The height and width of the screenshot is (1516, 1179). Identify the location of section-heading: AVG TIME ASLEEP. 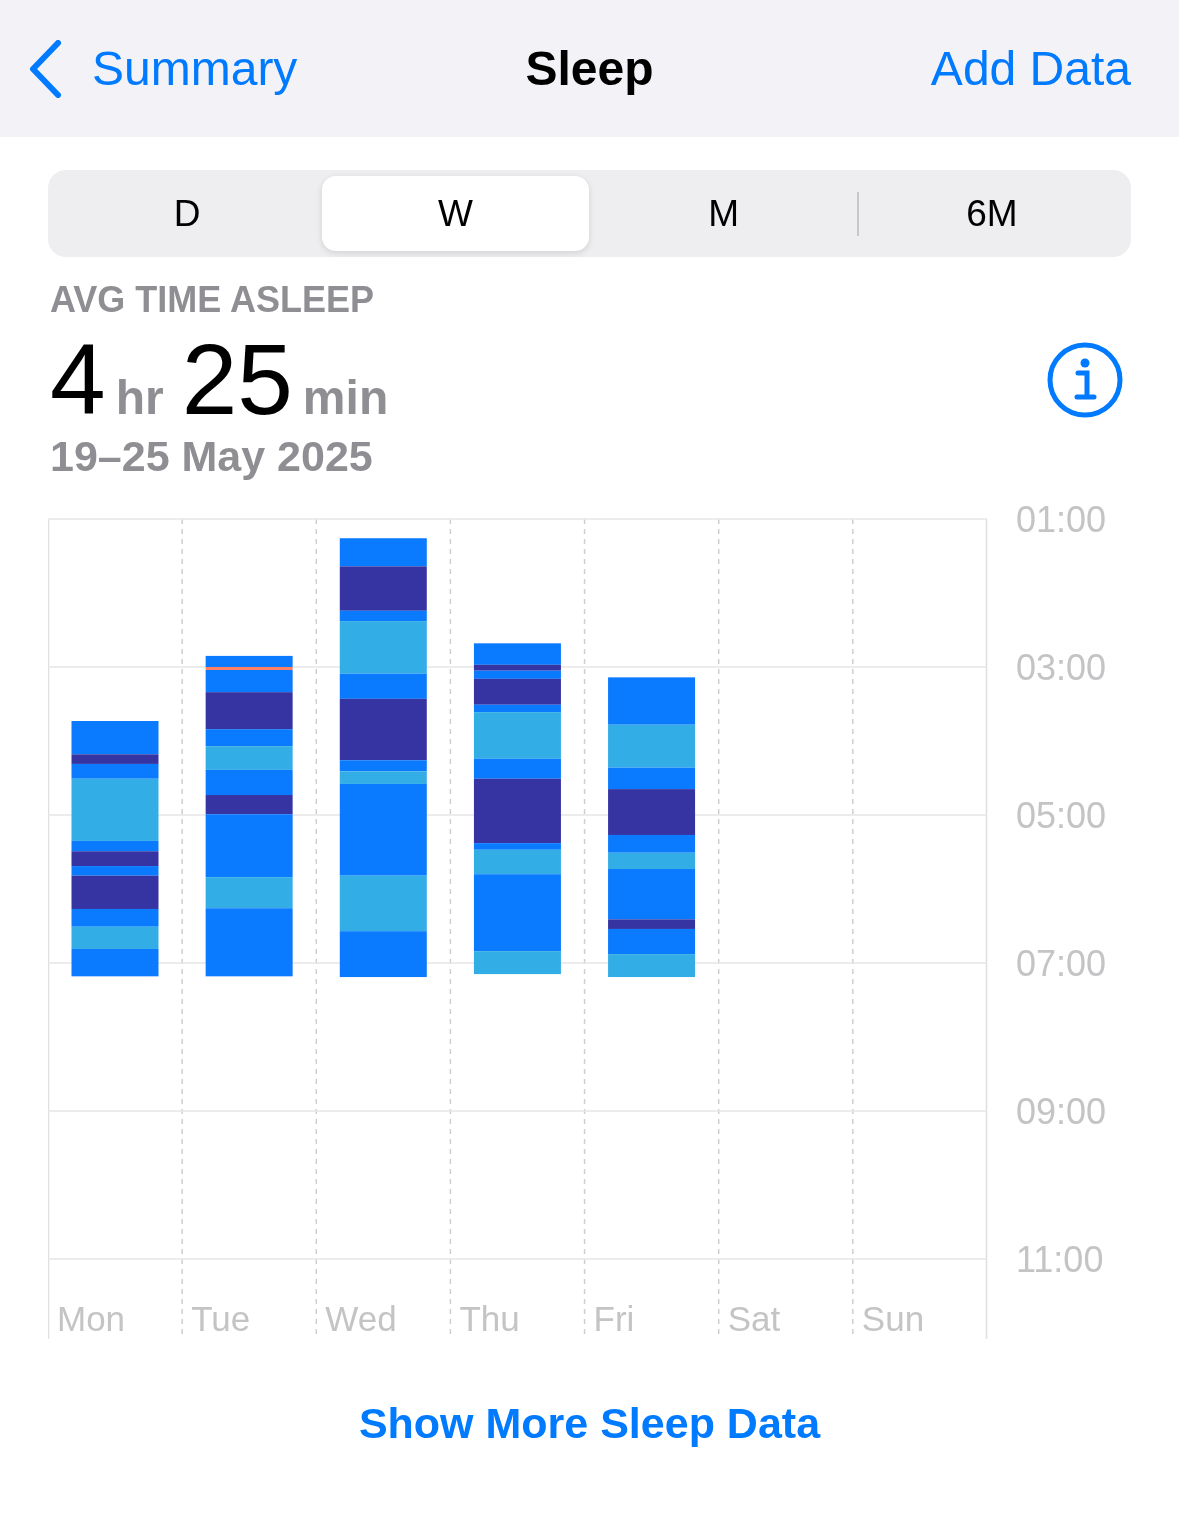
(213, 300).